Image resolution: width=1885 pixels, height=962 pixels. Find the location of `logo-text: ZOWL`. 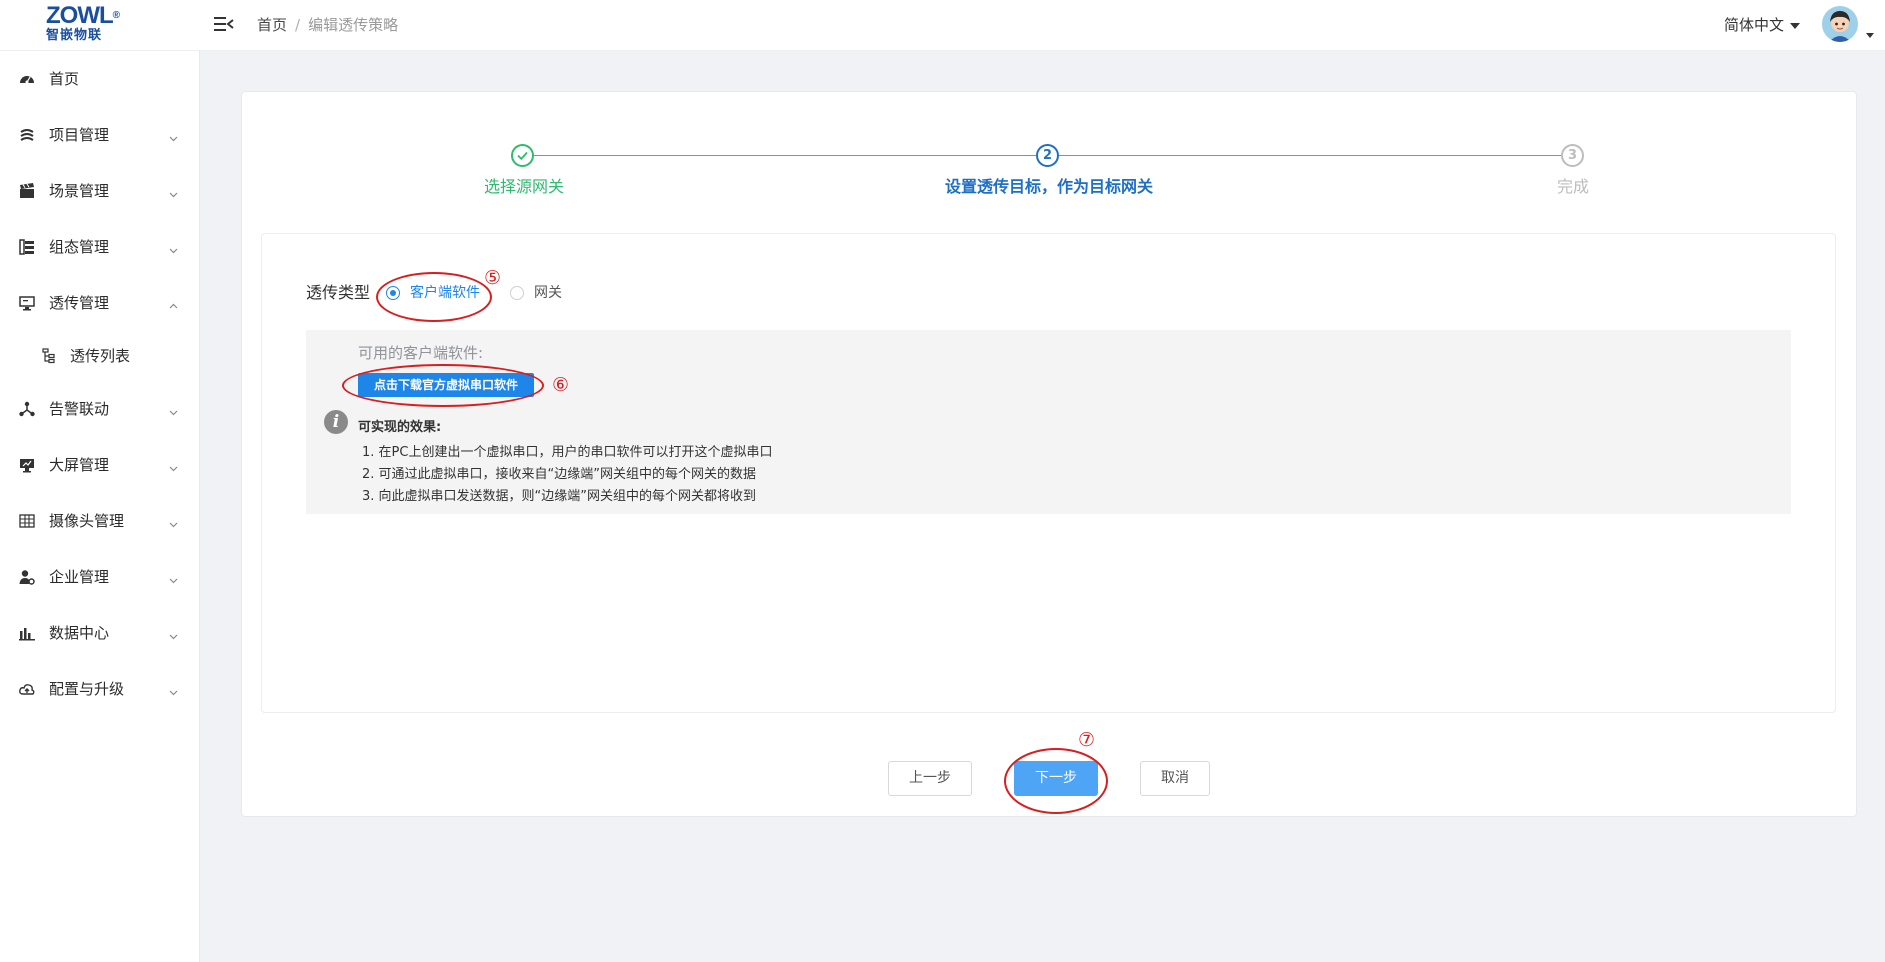

logo-text: ZOWL is located at coordinates (80, 15).